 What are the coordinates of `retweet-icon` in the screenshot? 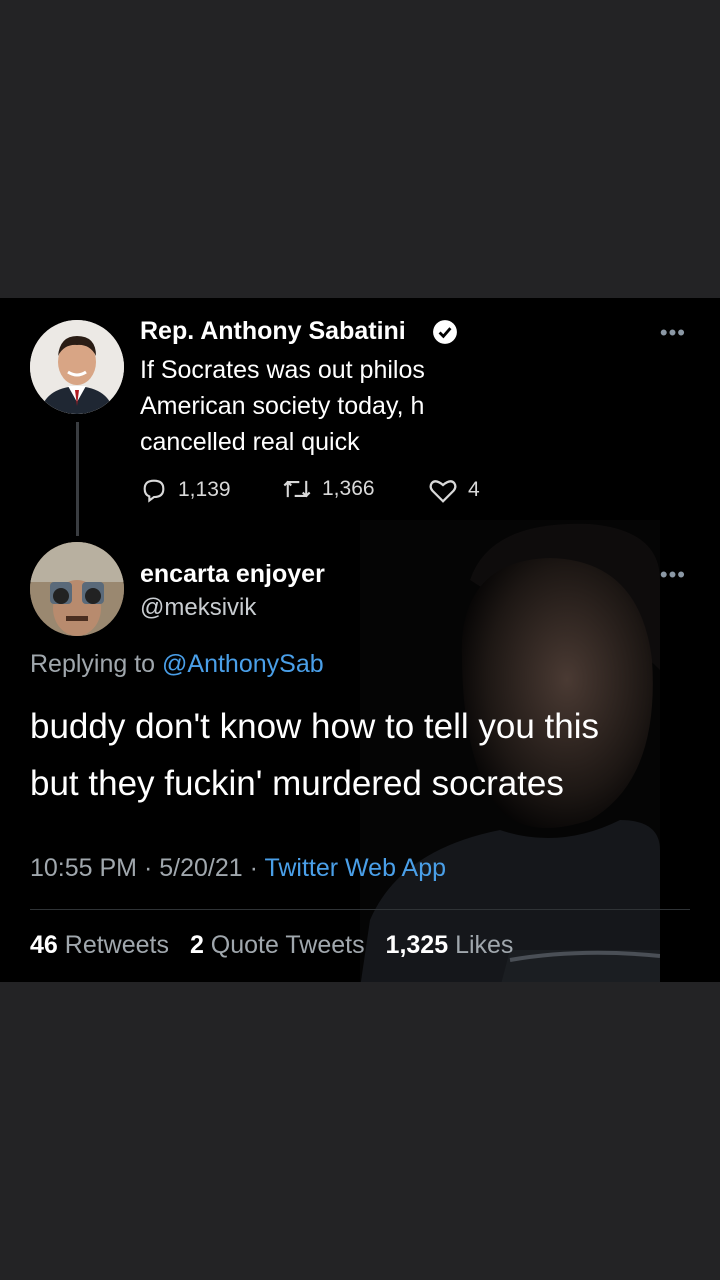 It's located at (297, 489).